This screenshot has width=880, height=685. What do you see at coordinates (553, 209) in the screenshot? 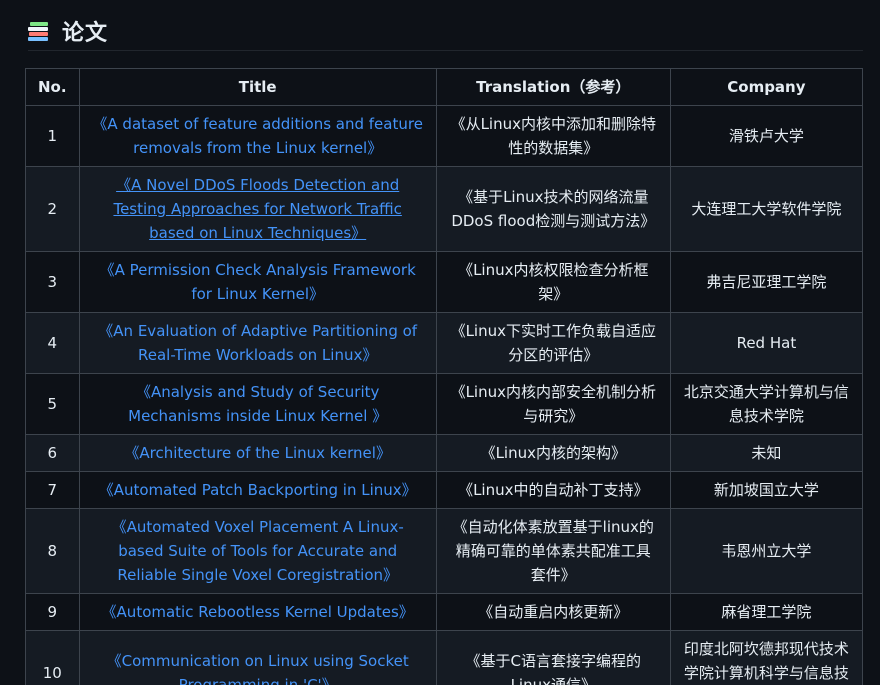
I see `cell-translation: 《基于Linux技术的网络流量DDoS flood检测与测试方法》` at bounding box center [553, 209].